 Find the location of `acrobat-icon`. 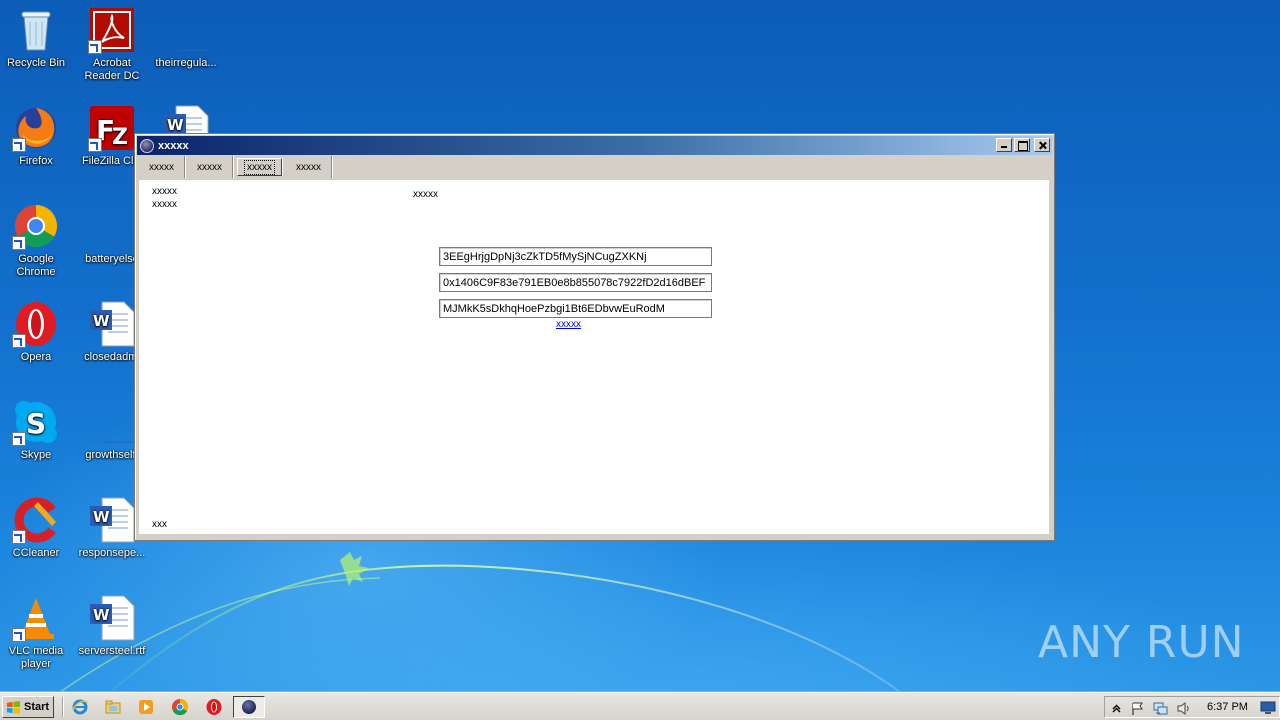

acrobat-icon is located at coordinates (112, 30).